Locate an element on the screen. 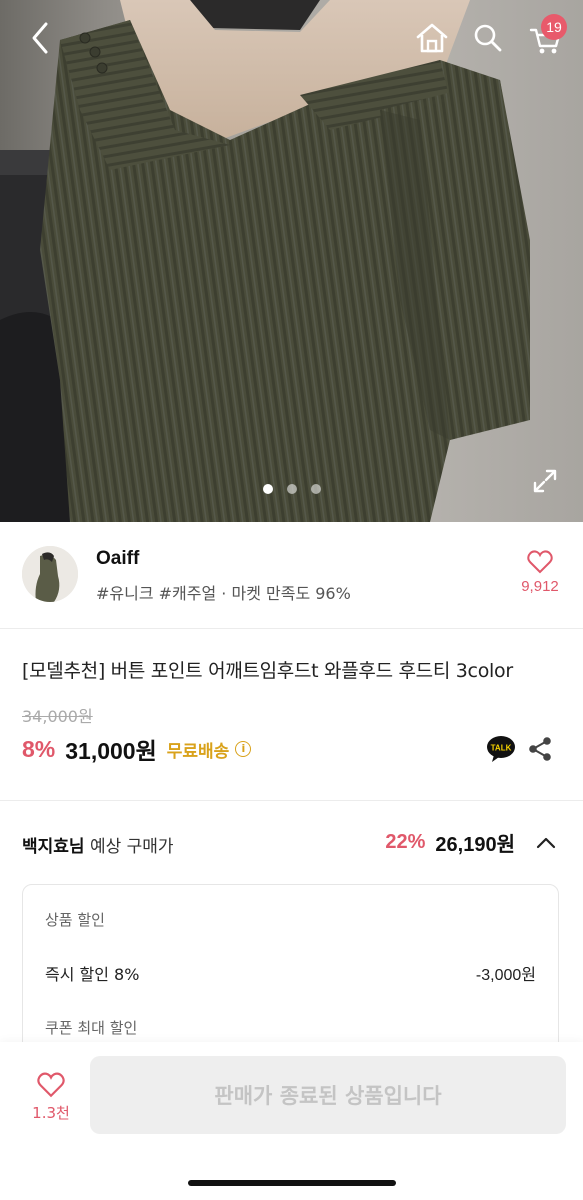 This screenshot has width=583, height=1200. original-price: 34,000원 is located at coordinates (57, 716).